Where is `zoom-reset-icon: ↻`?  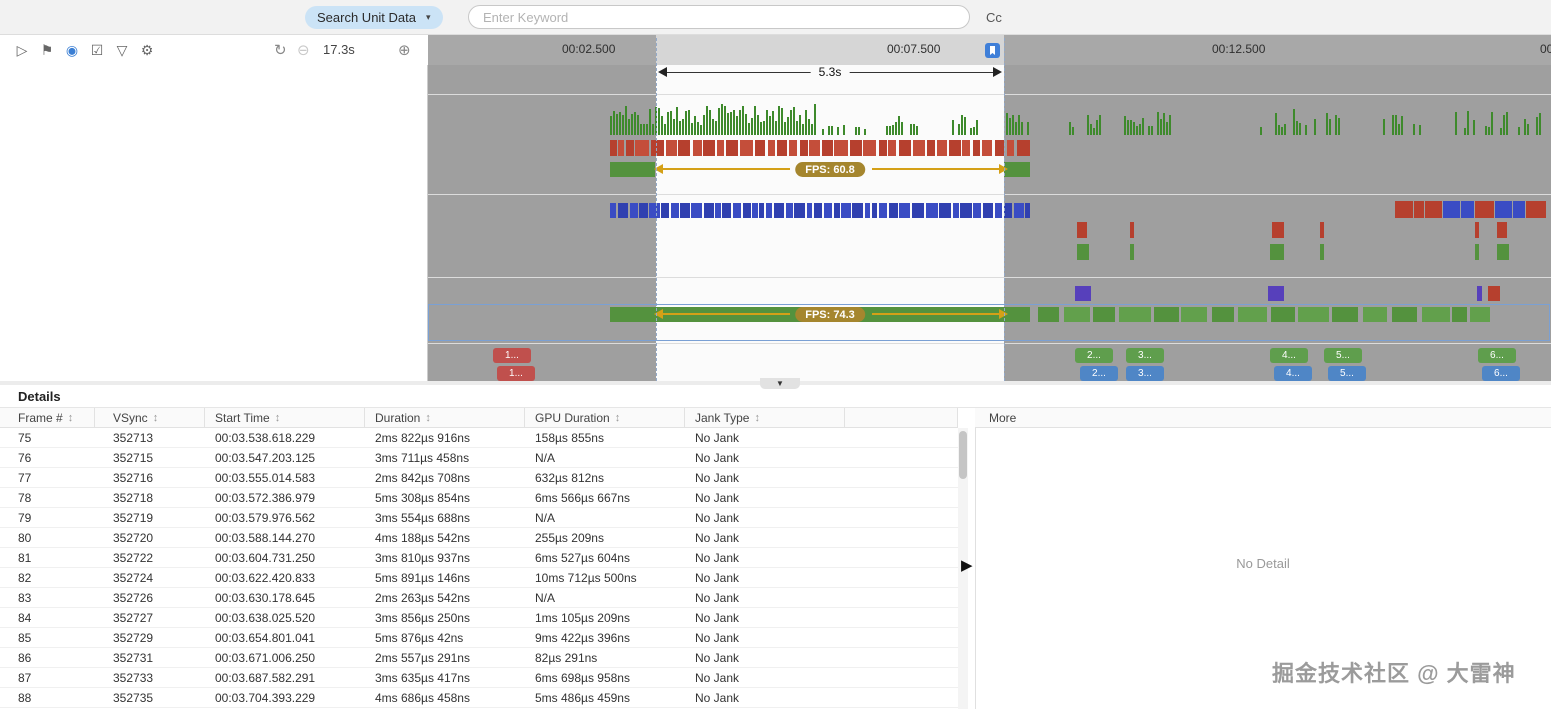
zoom-reset-icon: ↻ is located at coordinates (280, 50).